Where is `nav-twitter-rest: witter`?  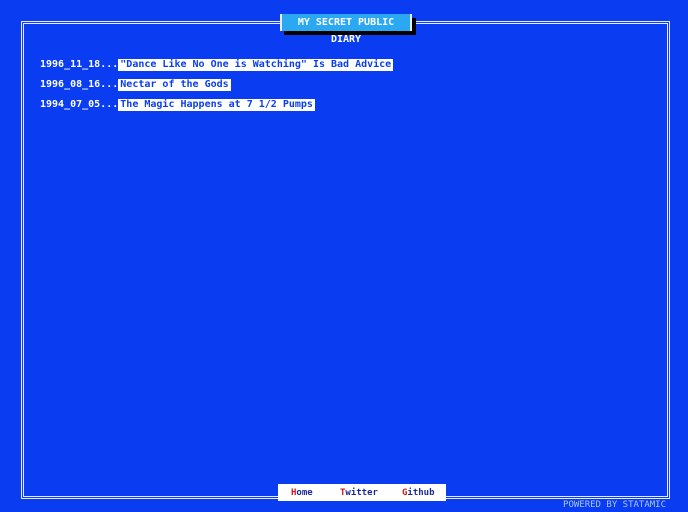 nav-twitter-rest: witter is located at coordinates (361, 492).